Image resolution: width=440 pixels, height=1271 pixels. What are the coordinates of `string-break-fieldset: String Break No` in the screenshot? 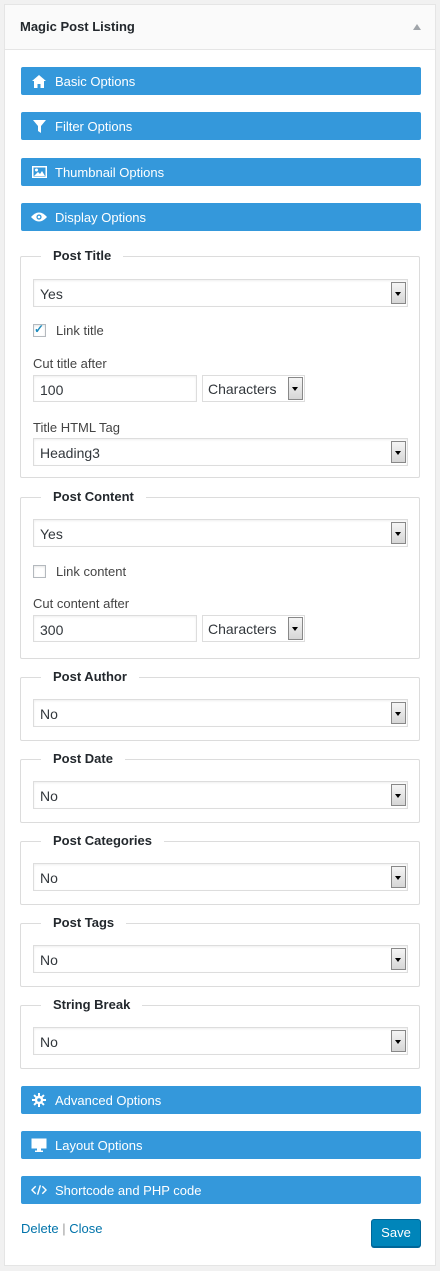 It's located at (220, 1033).